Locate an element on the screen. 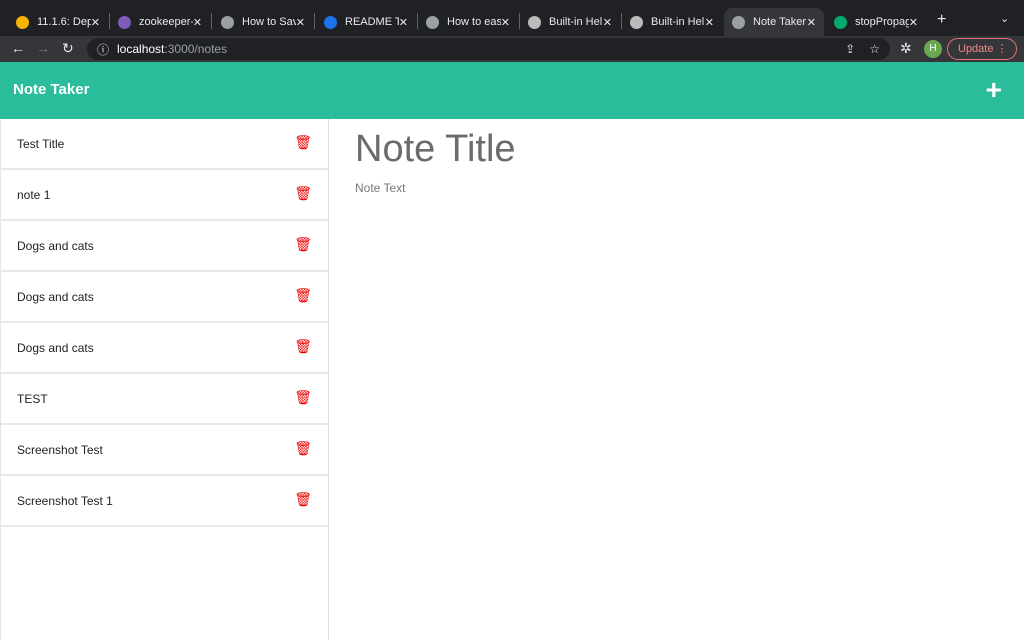 Image resolution: width=1024 pixels, height=640 pixels. note-text-input: Note Text is located at coordinates (435, 188).